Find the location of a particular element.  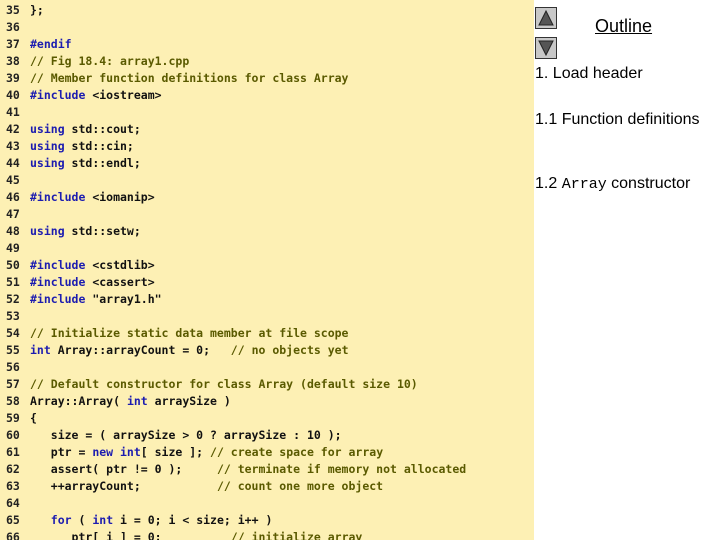

next-slide-button is located at coordinates (546, 48).